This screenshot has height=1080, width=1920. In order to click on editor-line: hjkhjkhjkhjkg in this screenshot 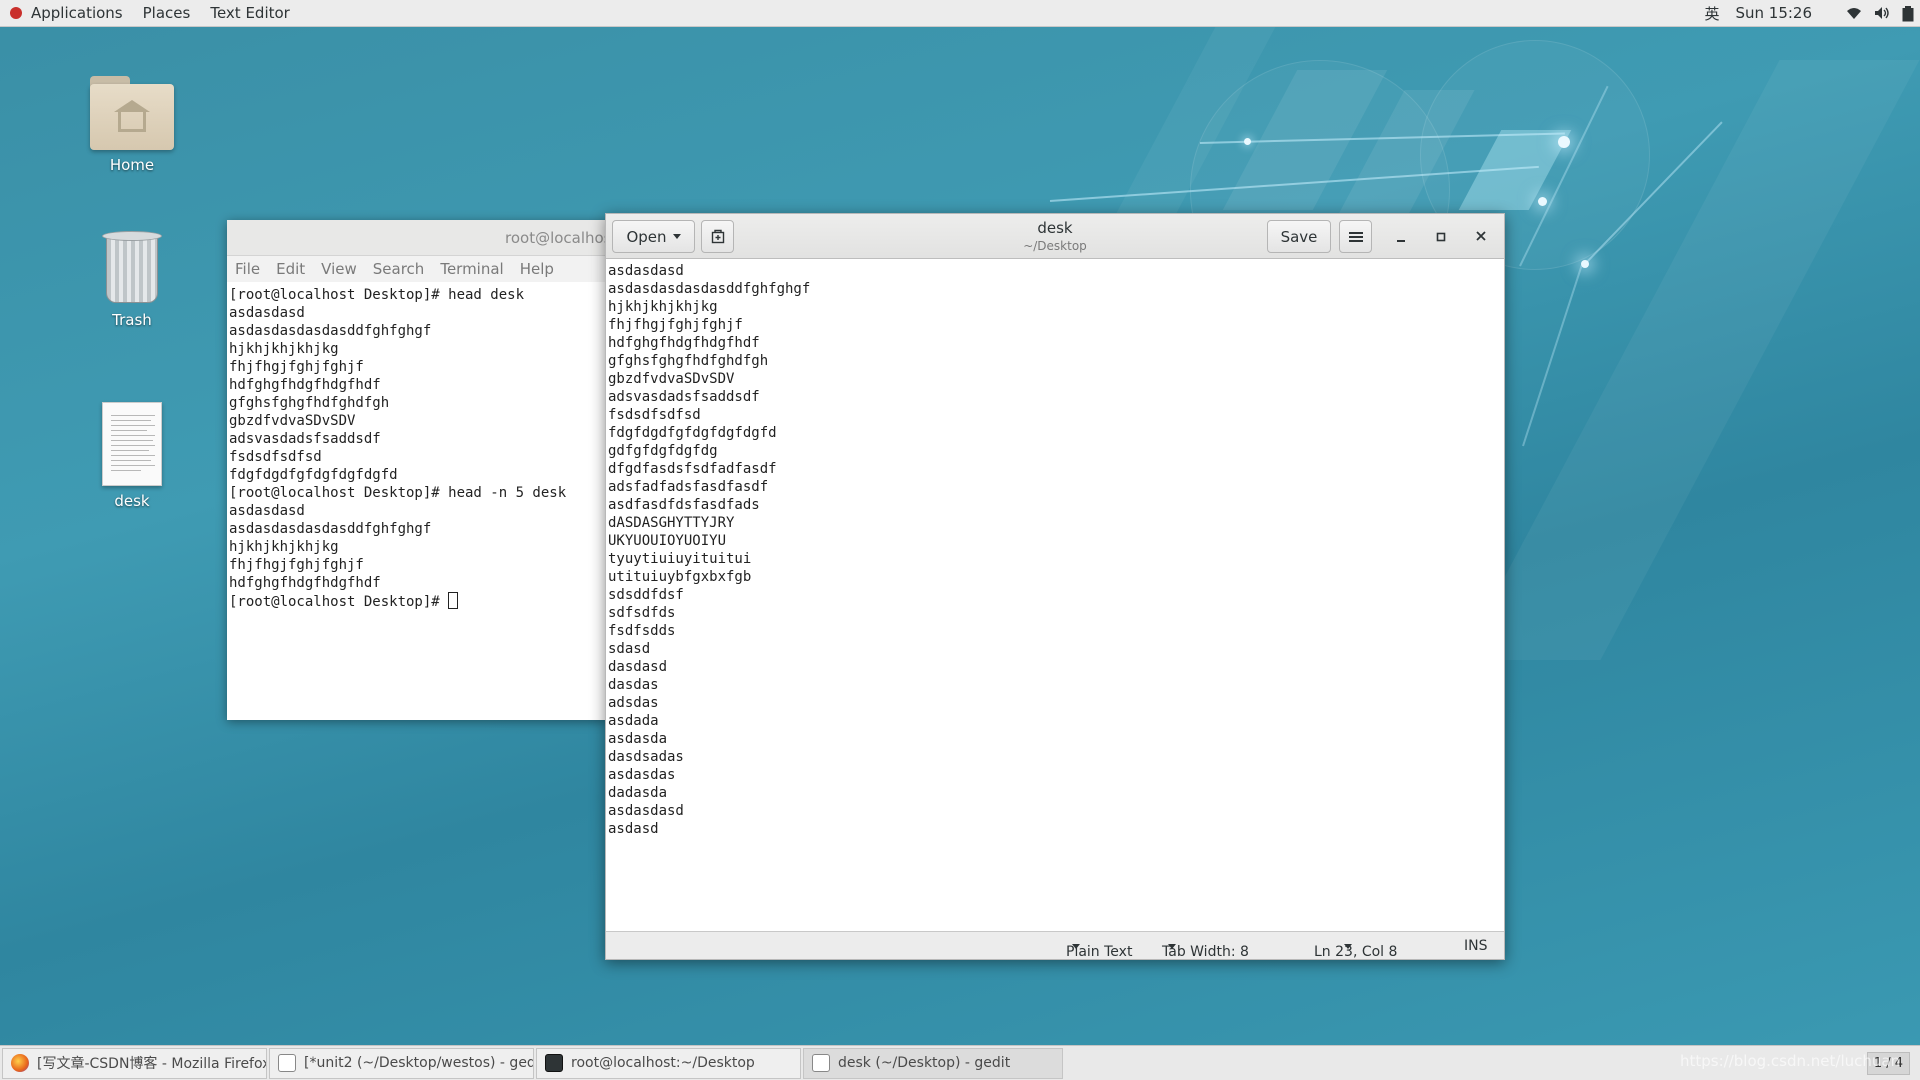, I will do `click(663, 307)`.